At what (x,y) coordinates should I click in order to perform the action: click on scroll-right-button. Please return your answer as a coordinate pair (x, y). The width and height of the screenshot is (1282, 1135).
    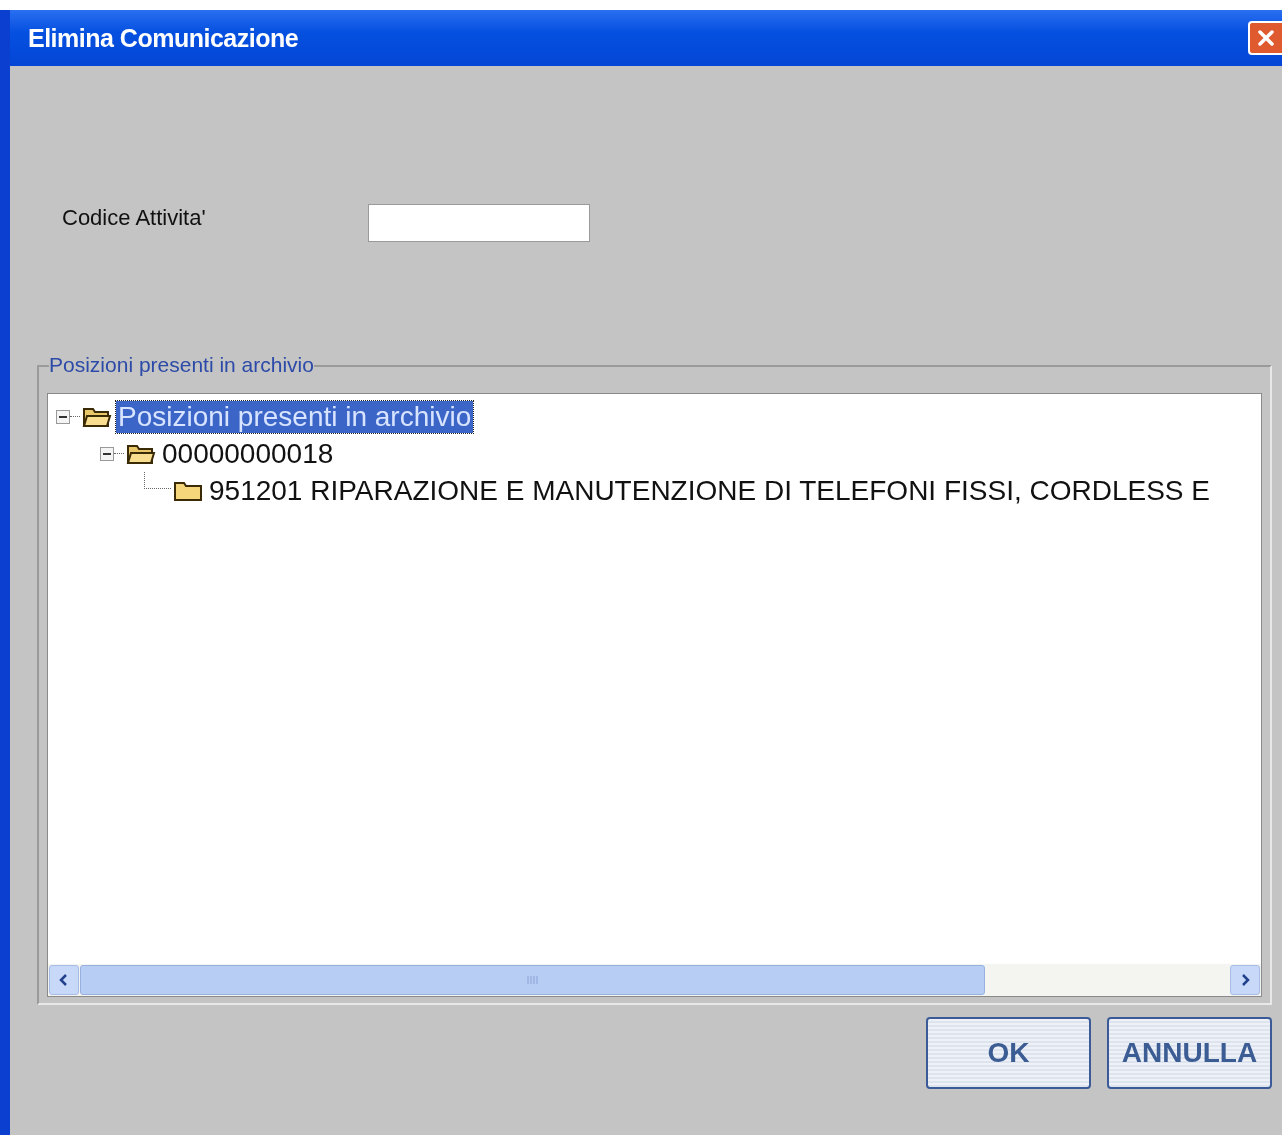
    Looking at the image, I should click on (1245, 980).